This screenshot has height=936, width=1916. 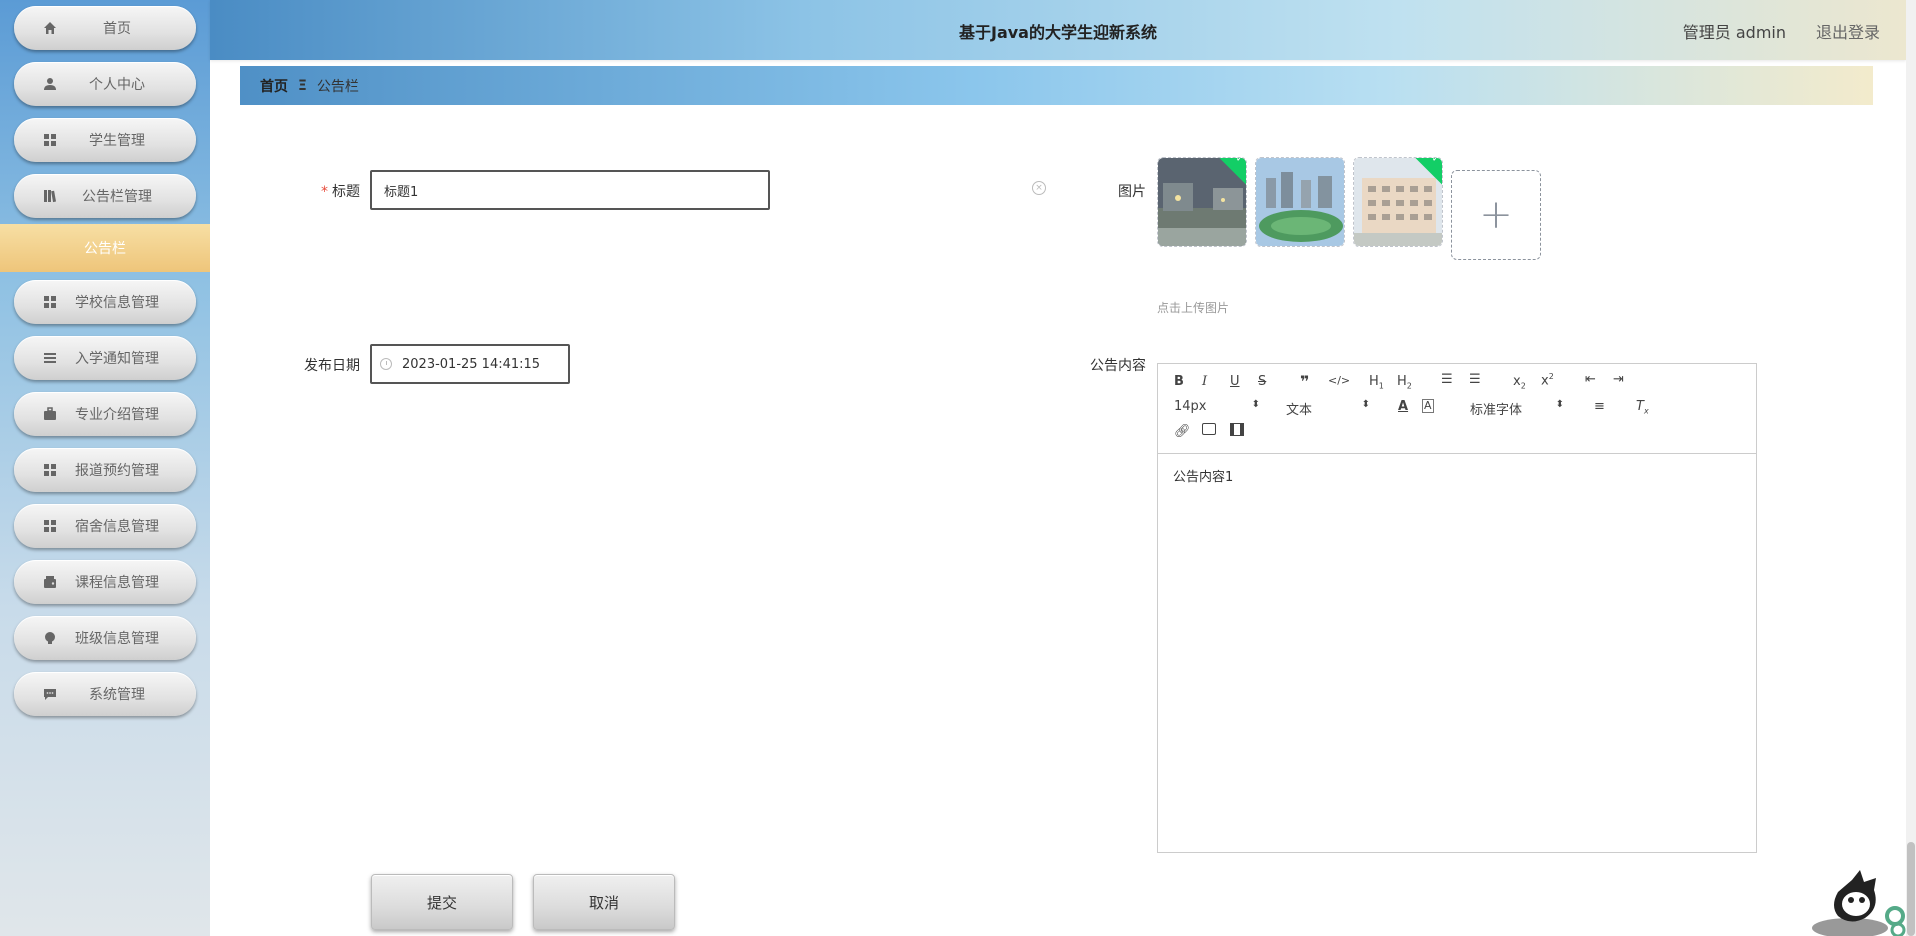 I want to click on indent-icon: ⇥, so click(x=1618, y=379).